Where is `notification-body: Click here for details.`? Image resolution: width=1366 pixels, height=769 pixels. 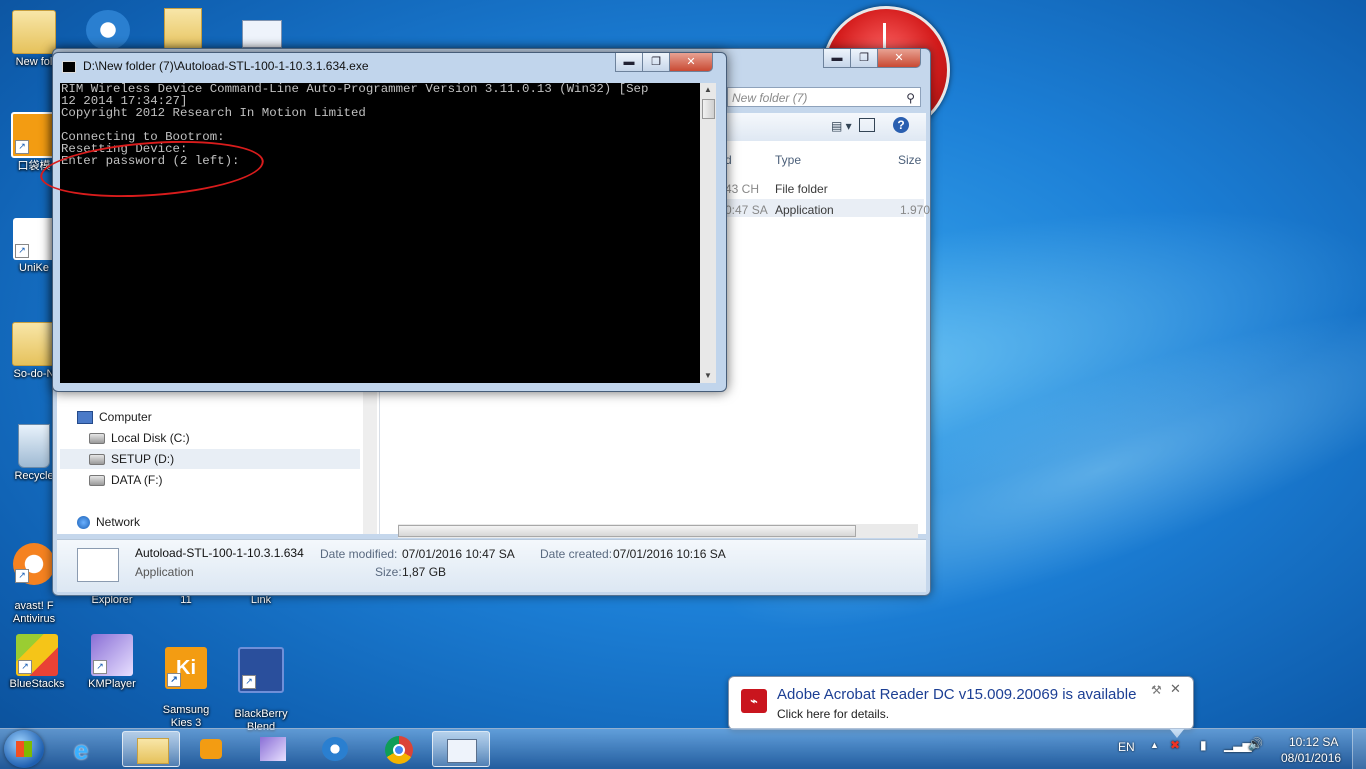 notification-body: Click here for details. is located at coordinates (833, 714).